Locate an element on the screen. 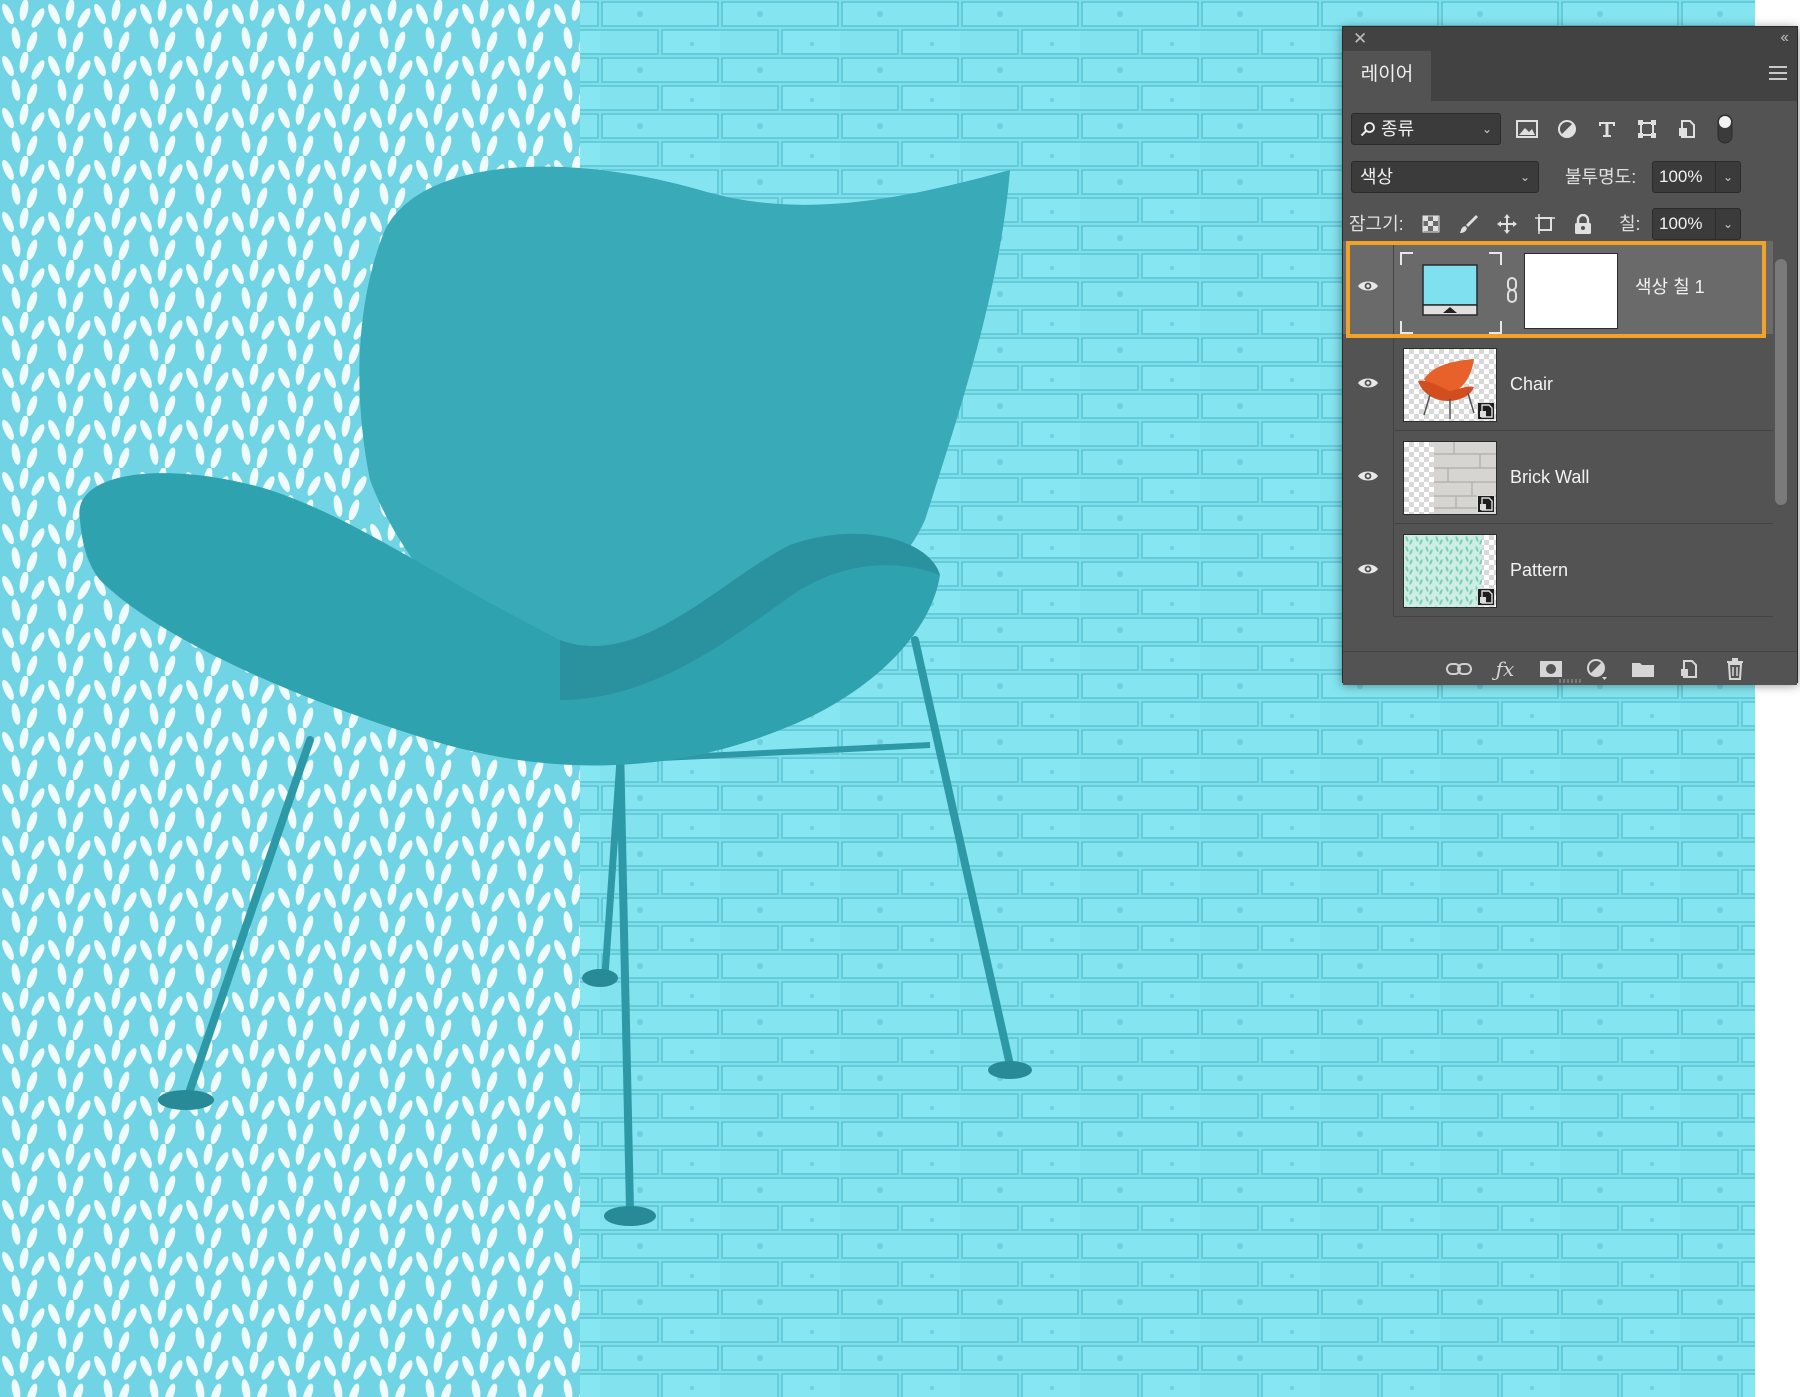 The image size is (1800, 1397). fill-field: 100% is located at coordinates (1684, 224).